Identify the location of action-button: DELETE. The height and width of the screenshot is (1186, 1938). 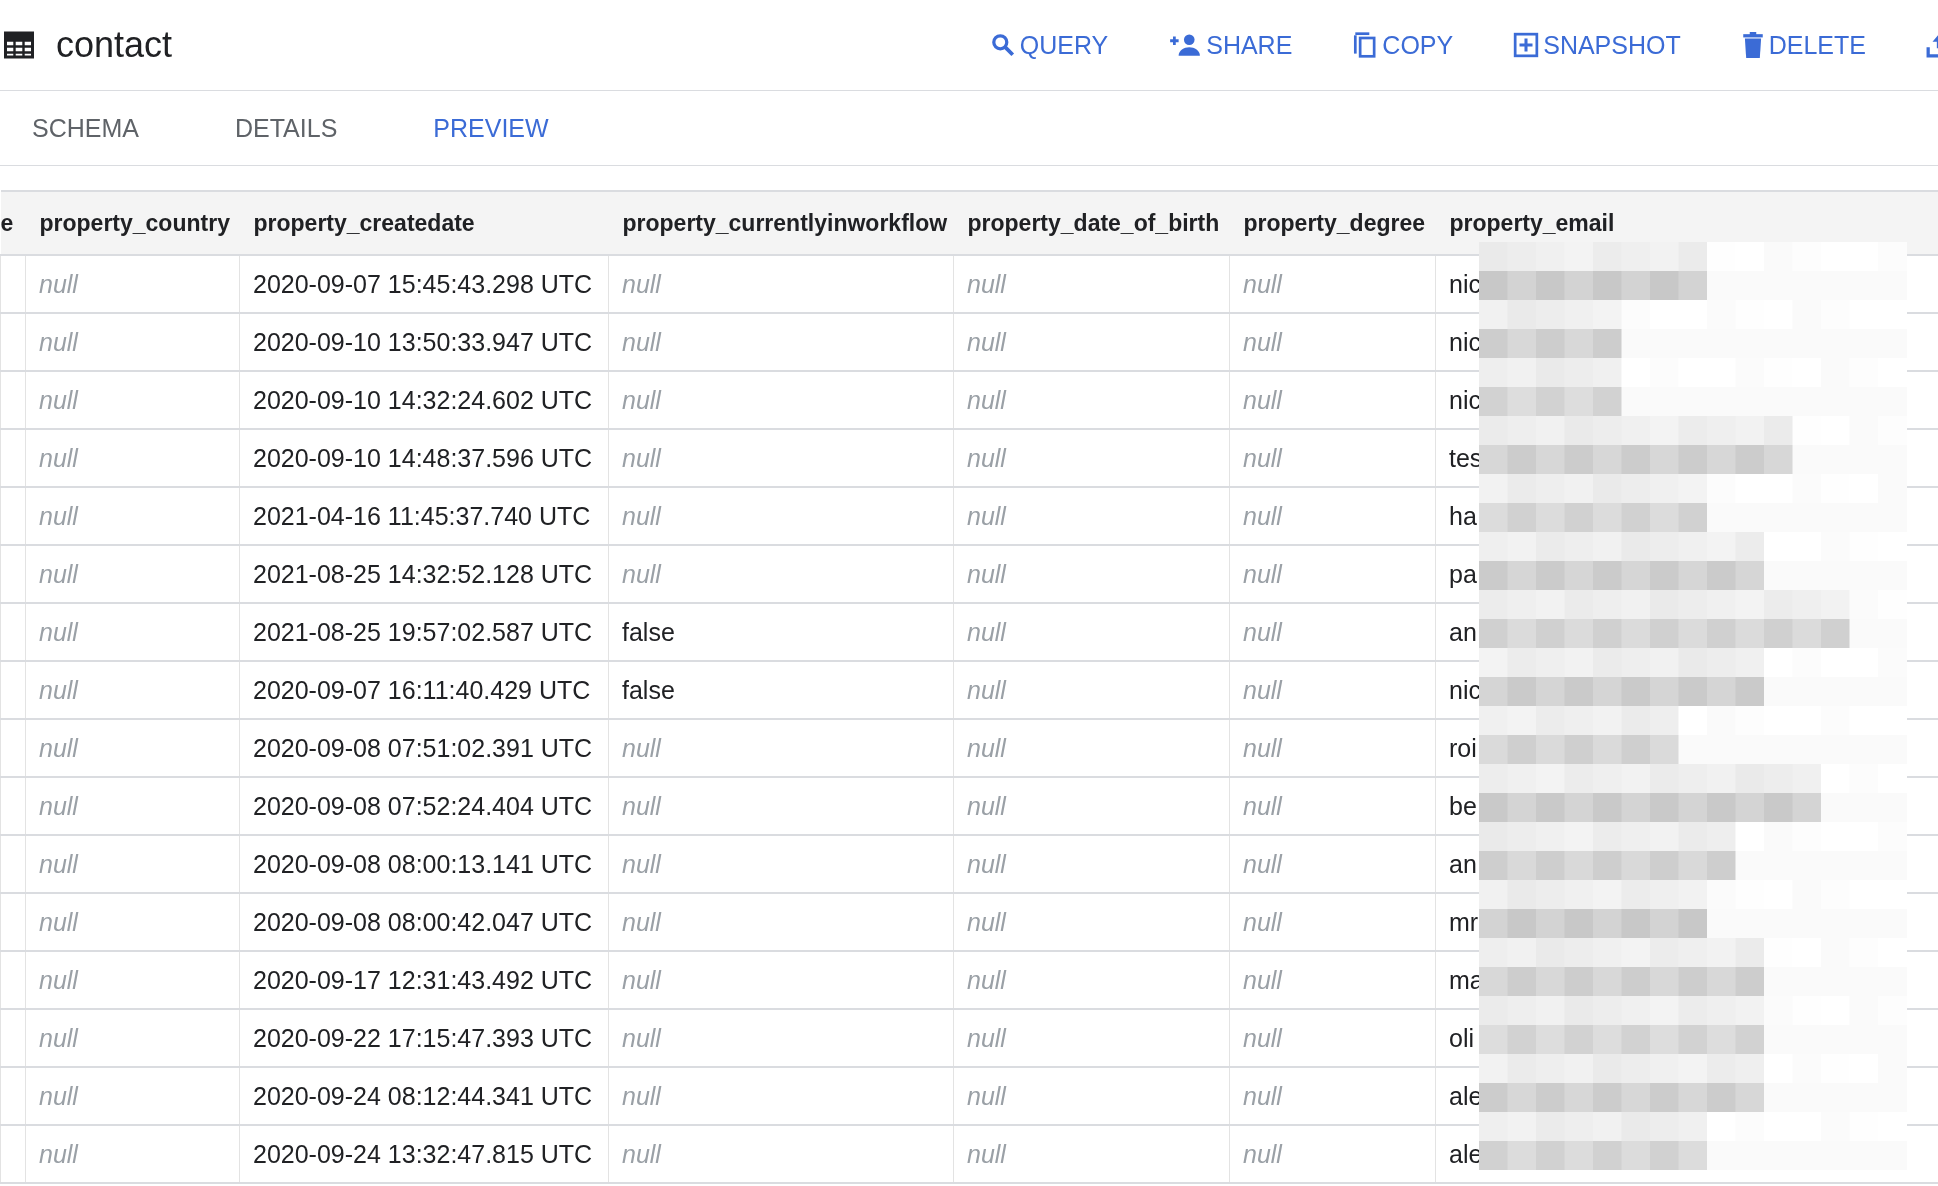
(1803, 45).